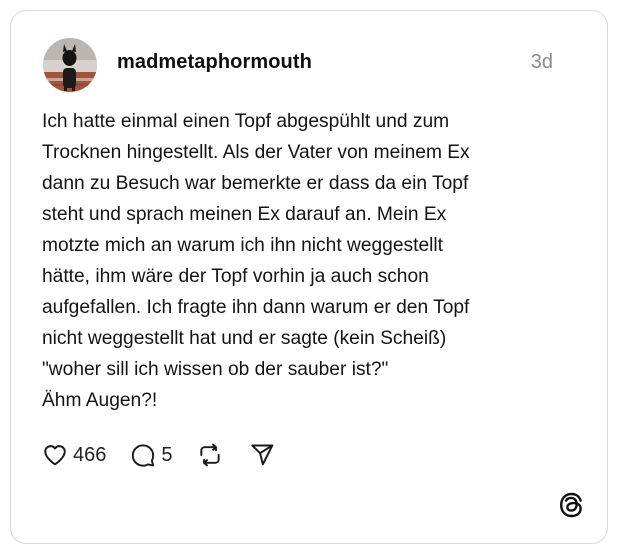 The image size is (620, 556). I want to click on timestamp: 3d, so click(541, 62).